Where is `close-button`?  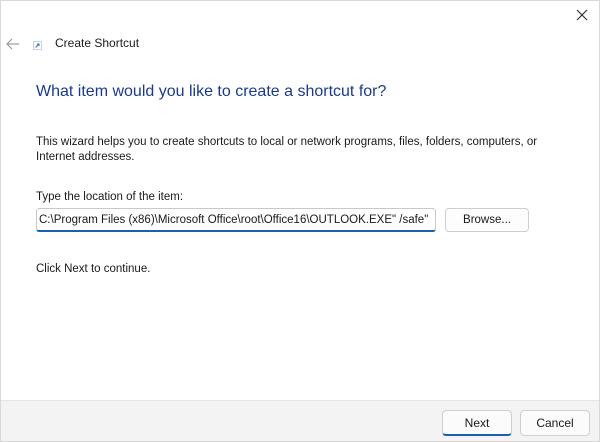 close-button is located at coordinates (582, 15).